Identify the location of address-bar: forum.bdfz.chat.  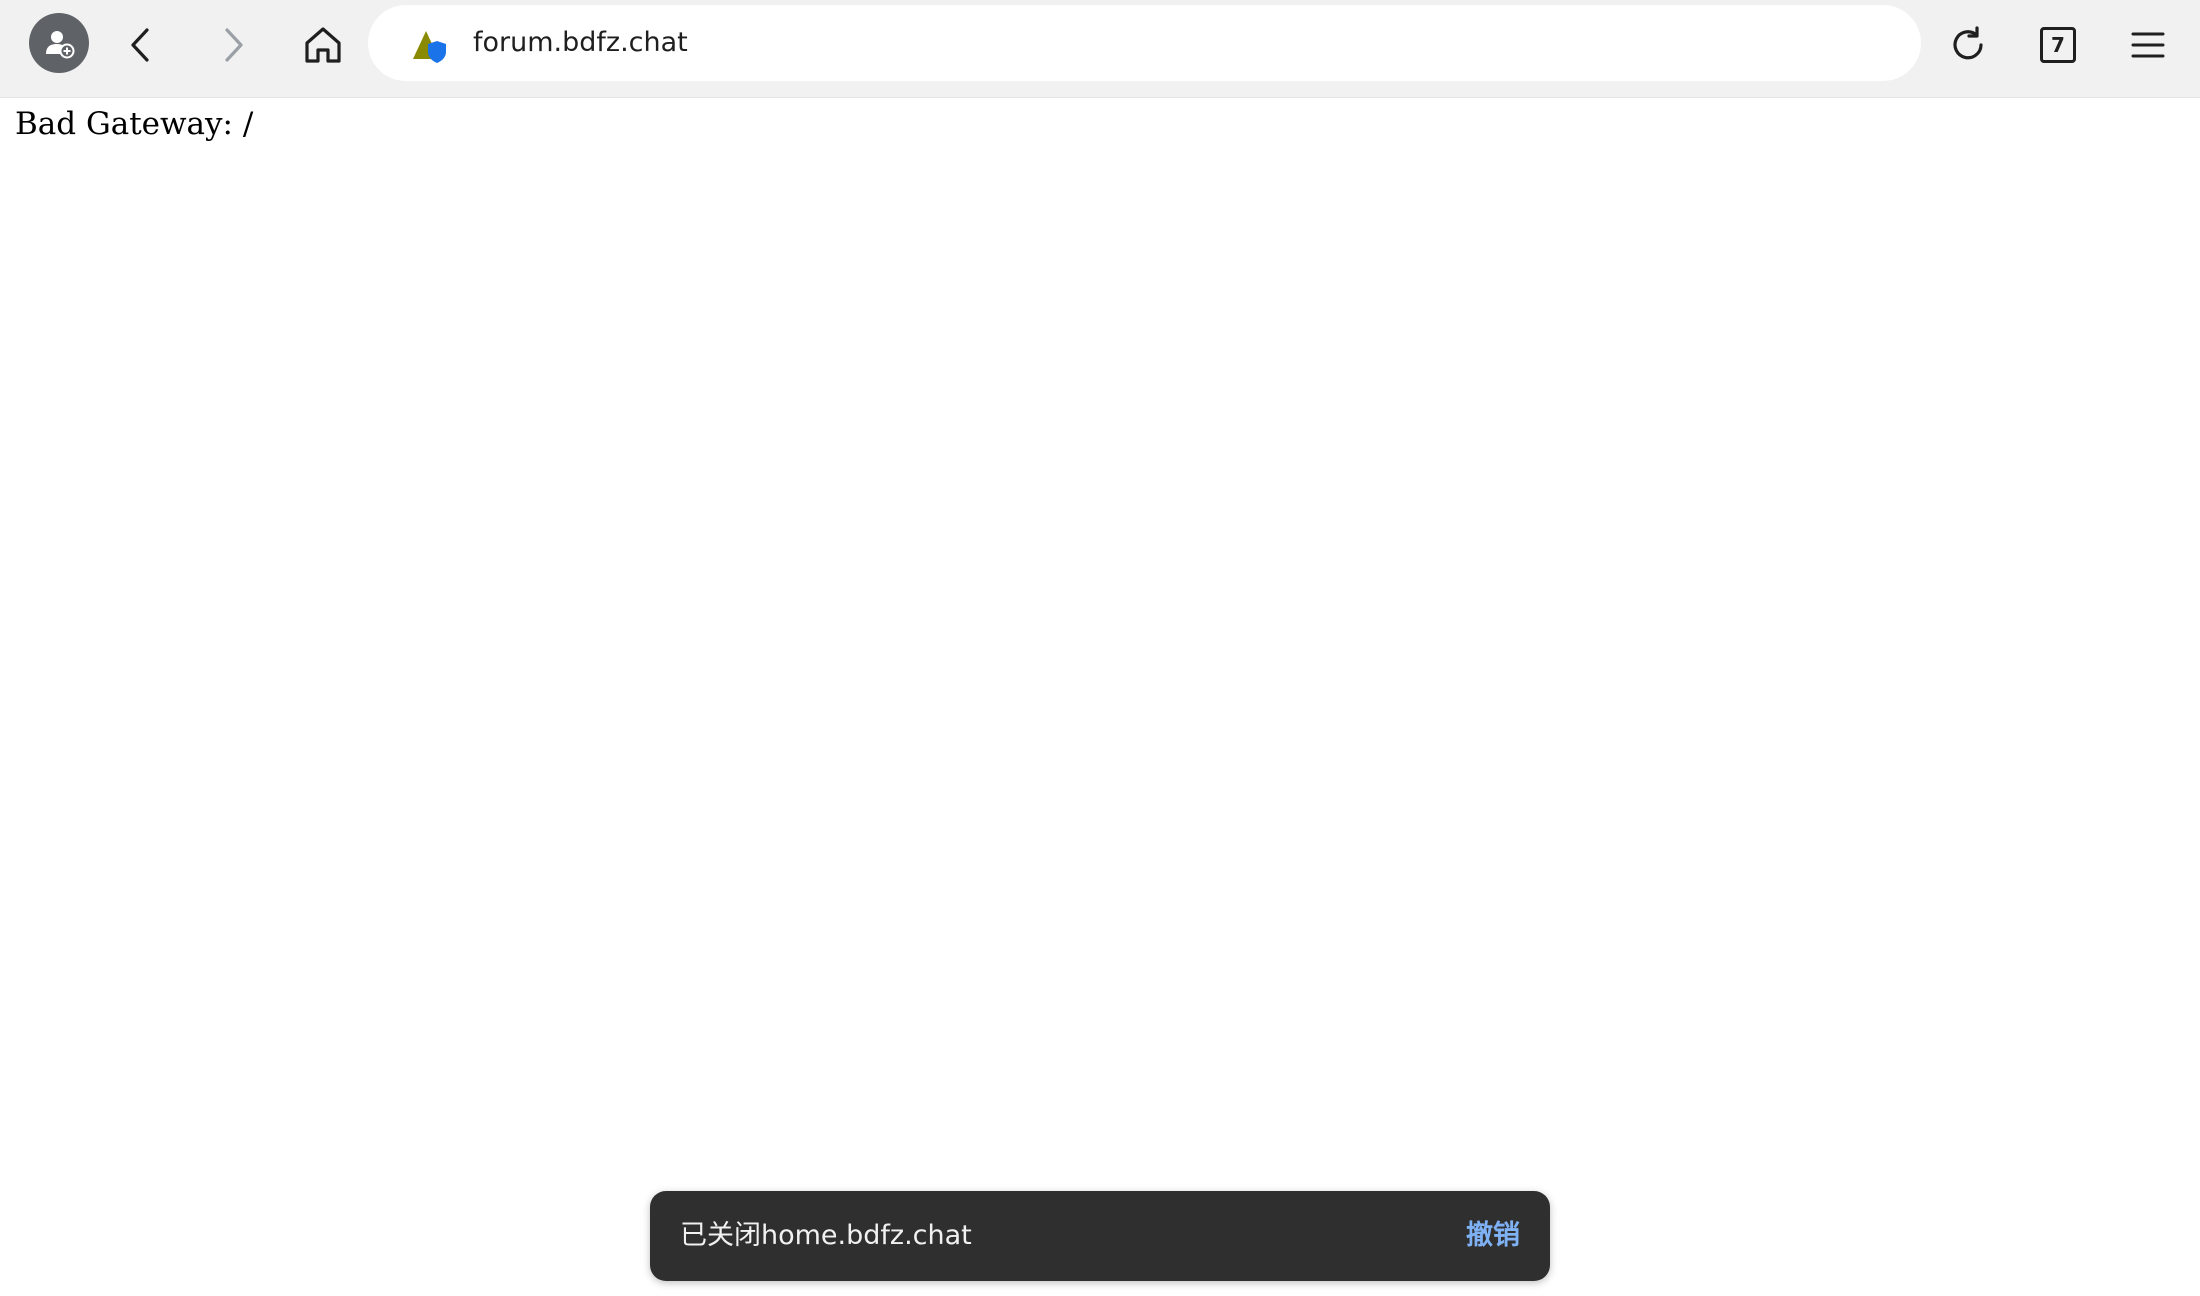
(1144, 43).